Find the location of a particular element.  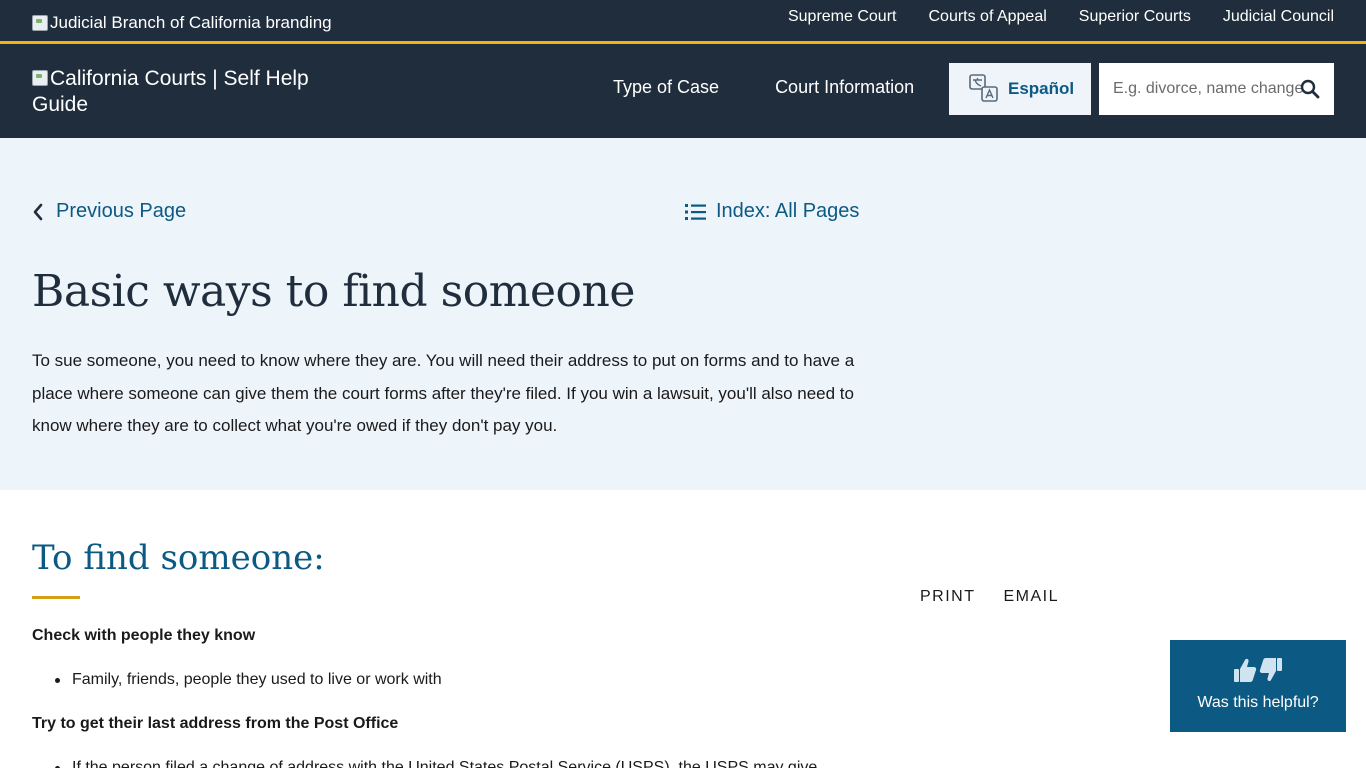

thumbs-down-icon is located at coordinates (1270, 670).